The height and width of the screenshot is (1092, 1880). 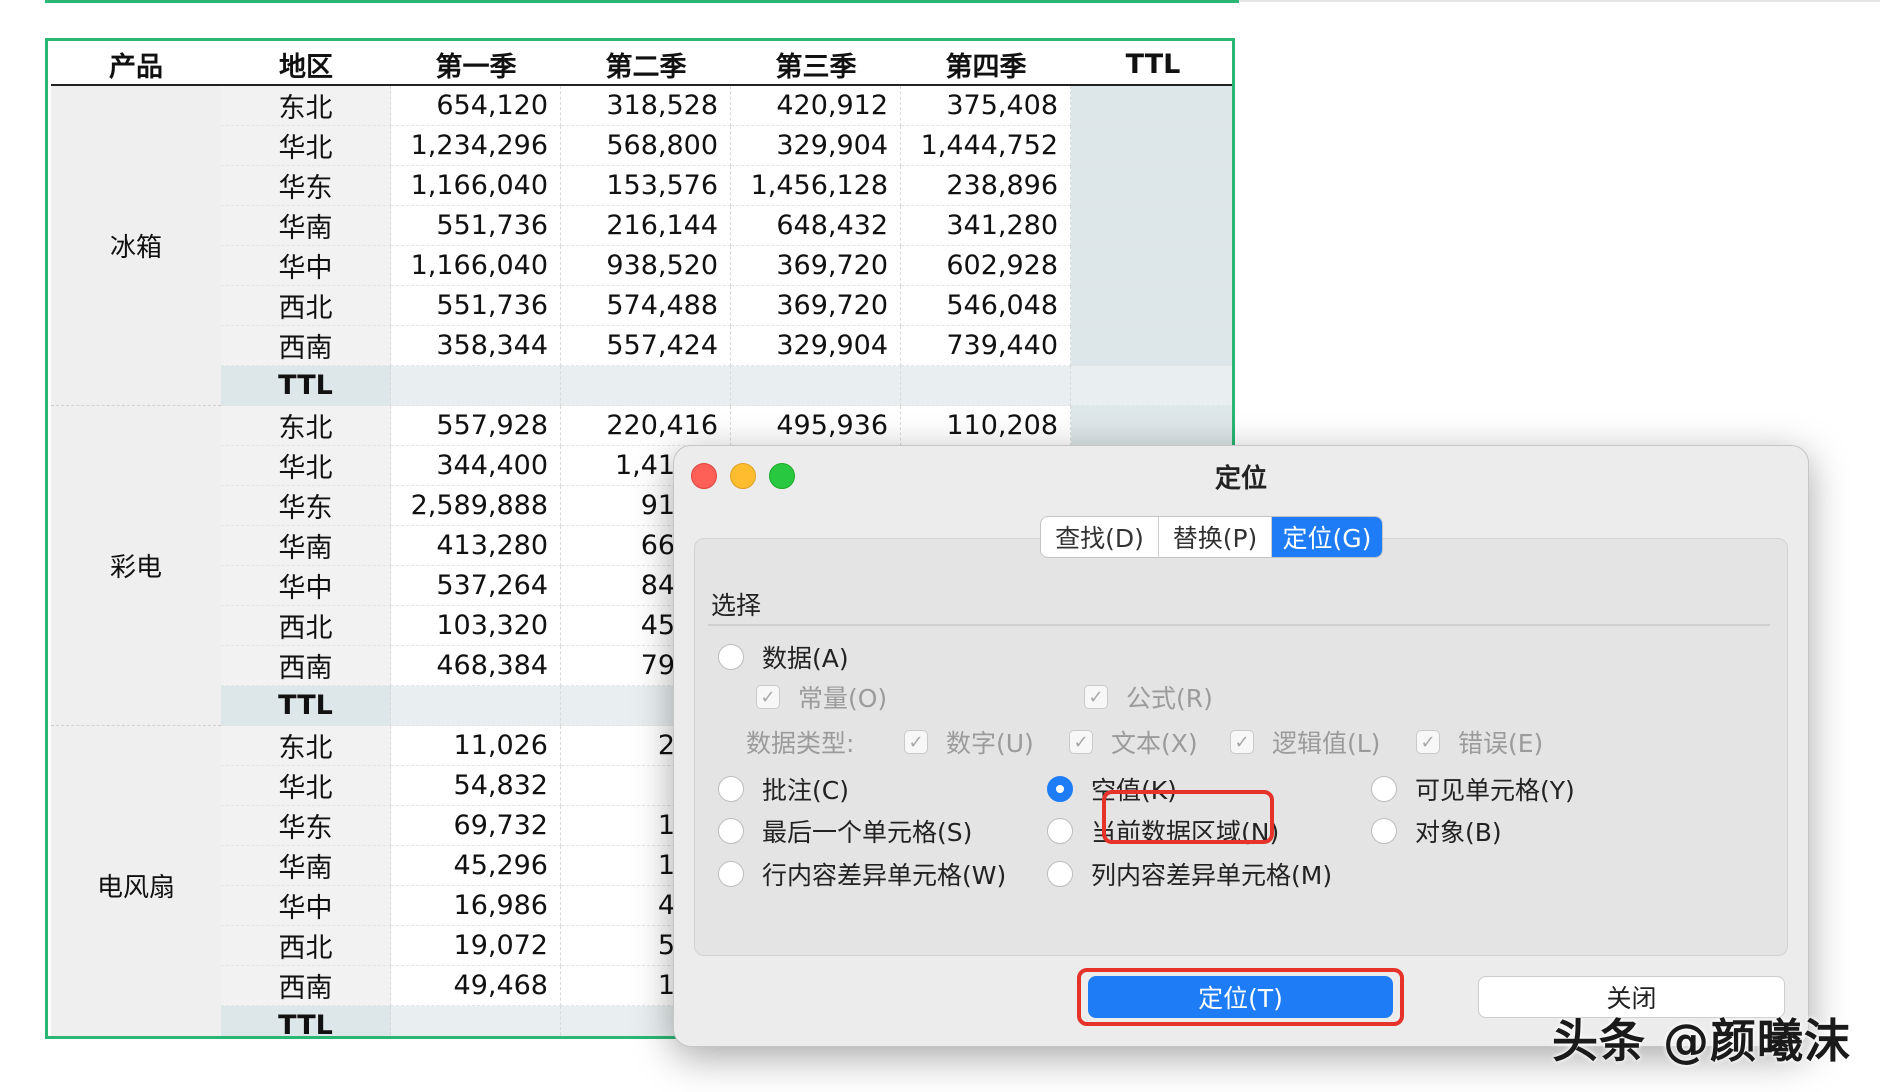 I want to click on dialog-titlebar: 定位, so click(x=1241, y=474).